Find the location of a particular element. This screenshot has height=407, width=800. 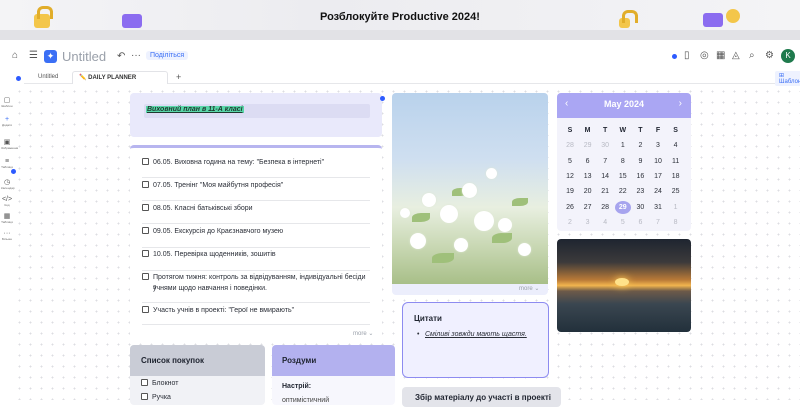

calendar-day: 13 is located at coordinates (588, 176).